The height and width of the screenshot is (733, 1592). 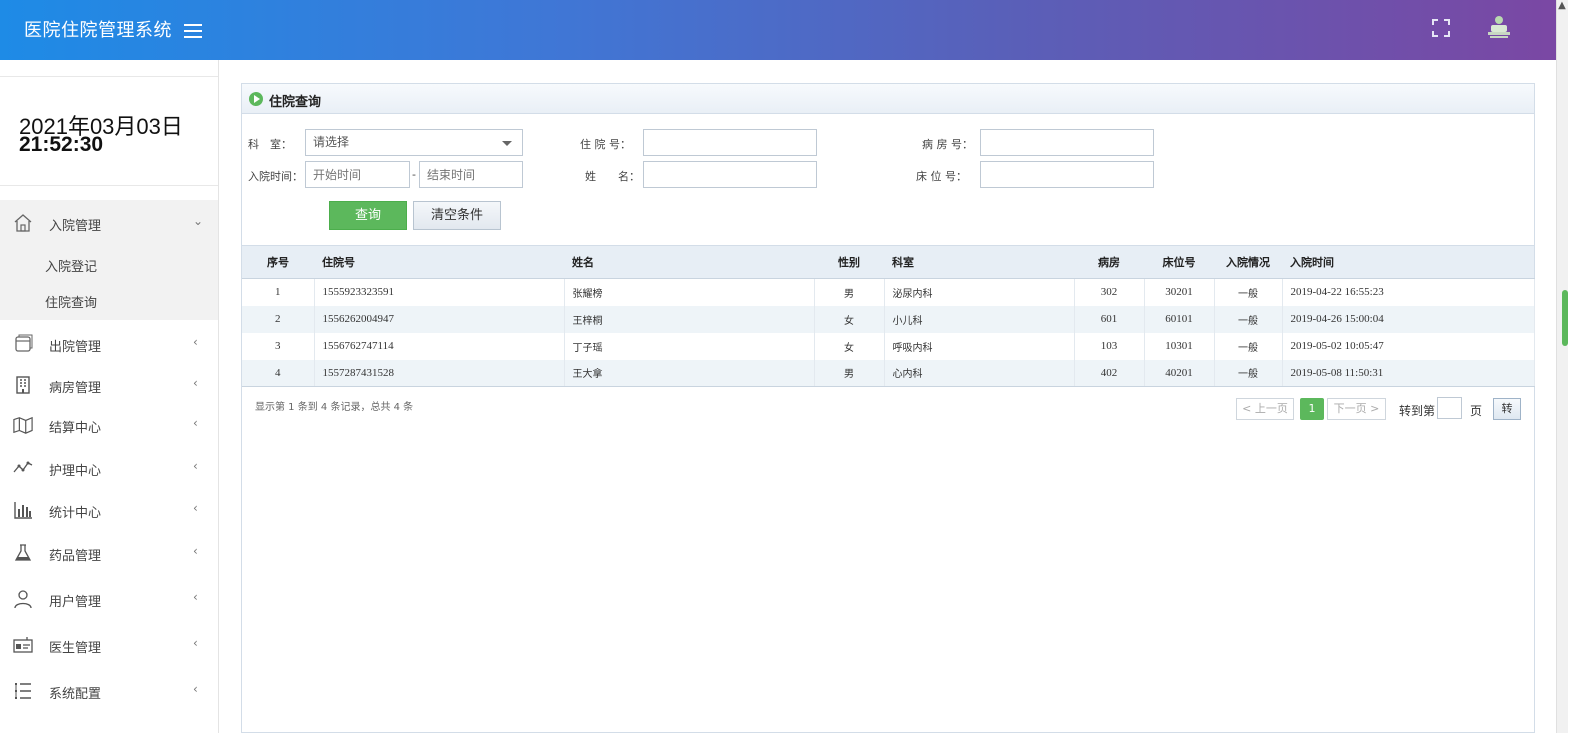 What do you see at coordinates (109, 691) in the screenshot?
I see `menu-item-system-config: 系统配置 ‹` at bounding box center [109, 691].